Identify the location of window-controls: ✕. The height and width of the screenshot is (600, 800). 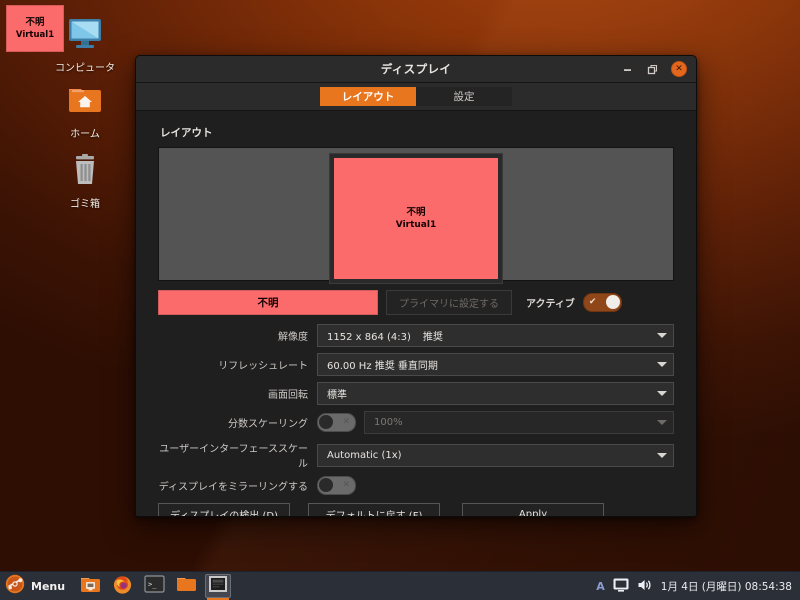
(658, 69).